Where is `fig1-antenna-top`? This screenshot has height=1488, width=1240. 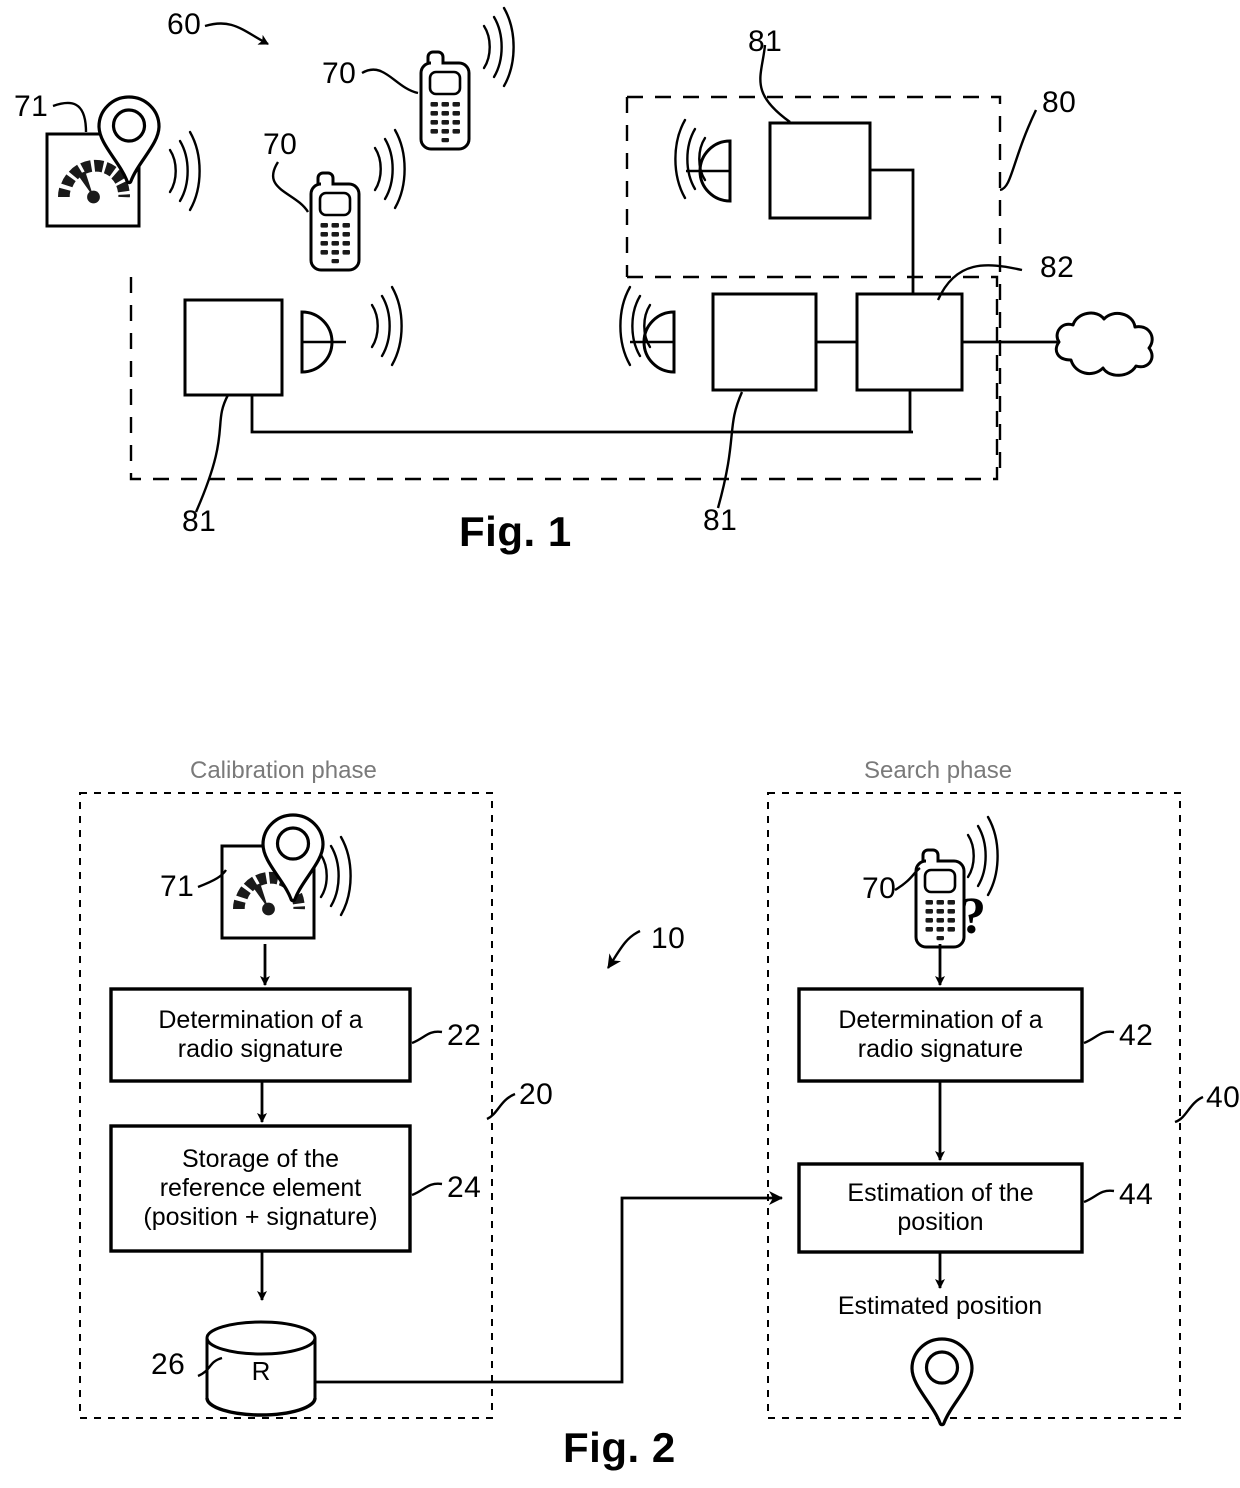 fig1-antenna-top is located at coordinates (708, 171).